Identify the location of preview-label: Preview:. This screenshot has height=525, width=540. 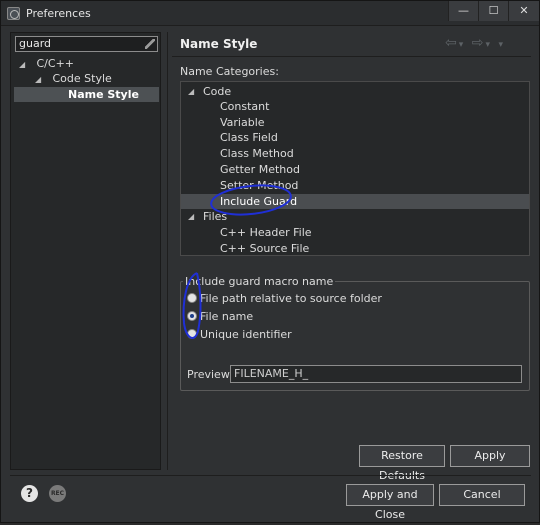
(210, 374).